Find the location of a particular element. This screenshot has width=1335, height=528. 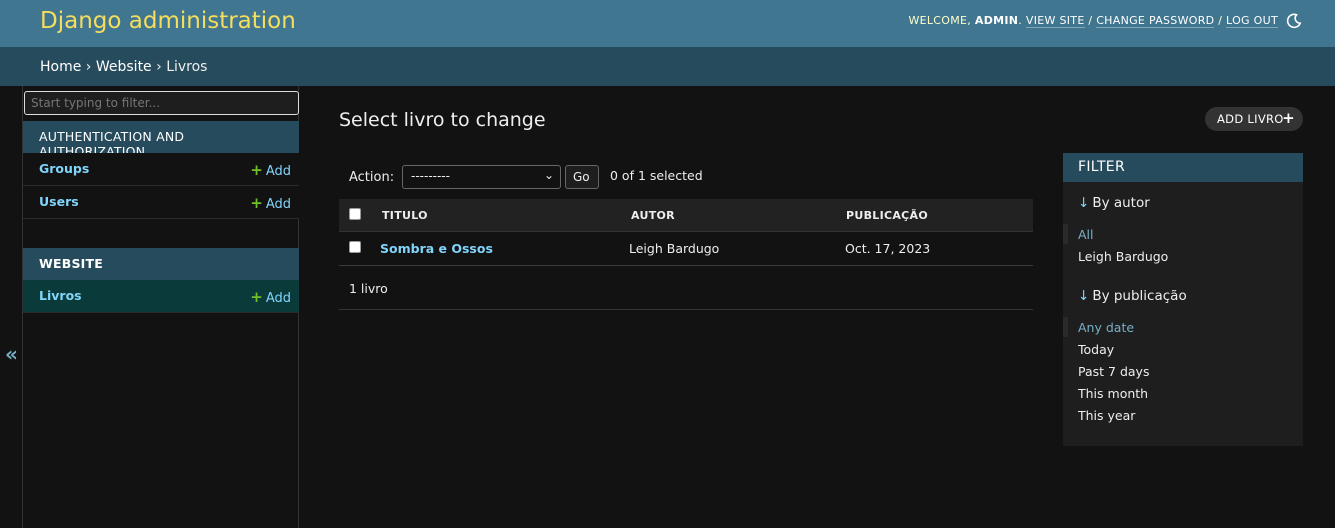

go-button: Go is located at coordinates (582, 177).